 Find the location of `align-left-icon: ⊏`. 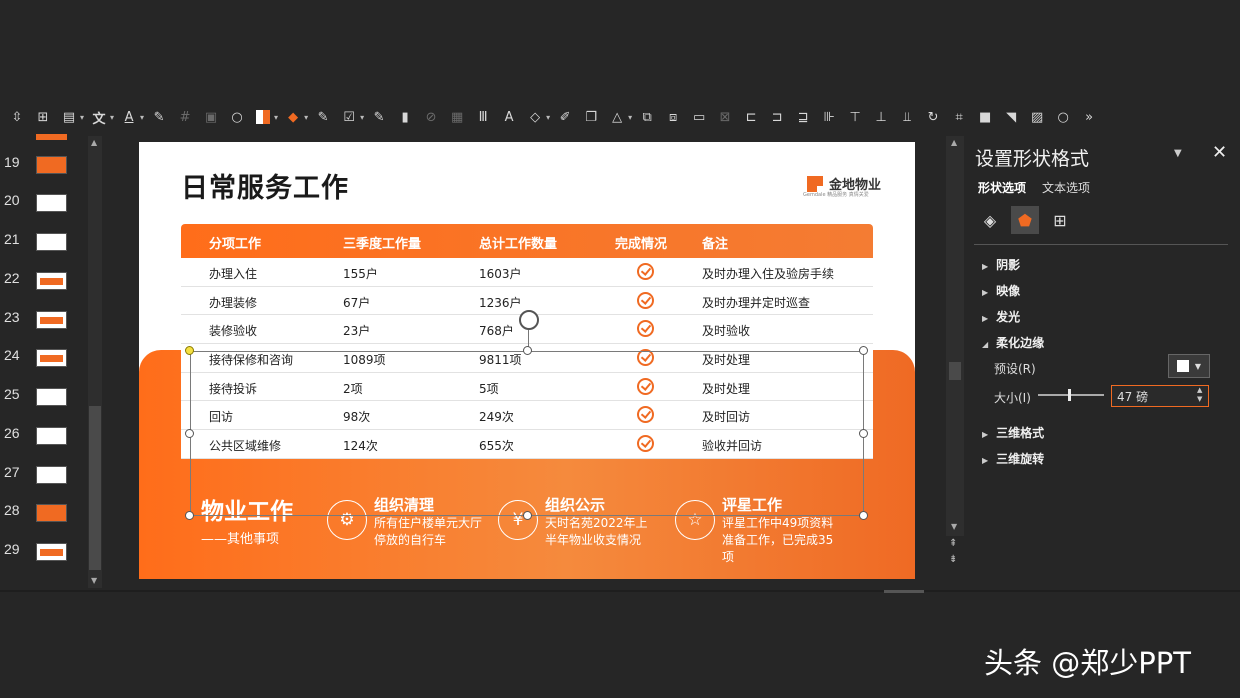

align-left-icon: ⊏ is located at coordinates (751, 117).